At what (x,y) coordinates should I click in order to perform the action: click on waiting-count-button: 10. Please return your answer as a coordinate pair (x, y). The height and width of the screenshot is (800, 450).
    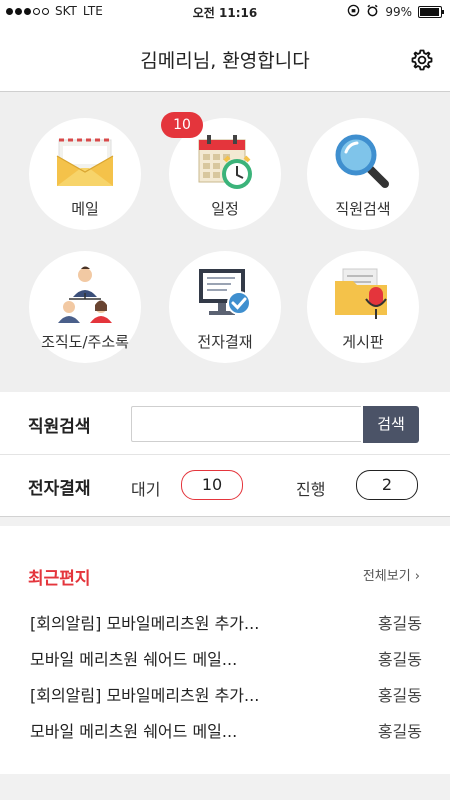
    Looking at the image, I should click on (212, 485).